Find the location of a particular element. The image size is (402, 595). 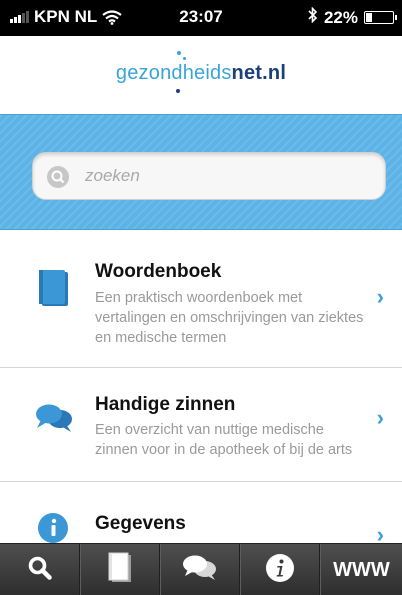

item-title: Handige zinnen is located at coordinates (165, 404).